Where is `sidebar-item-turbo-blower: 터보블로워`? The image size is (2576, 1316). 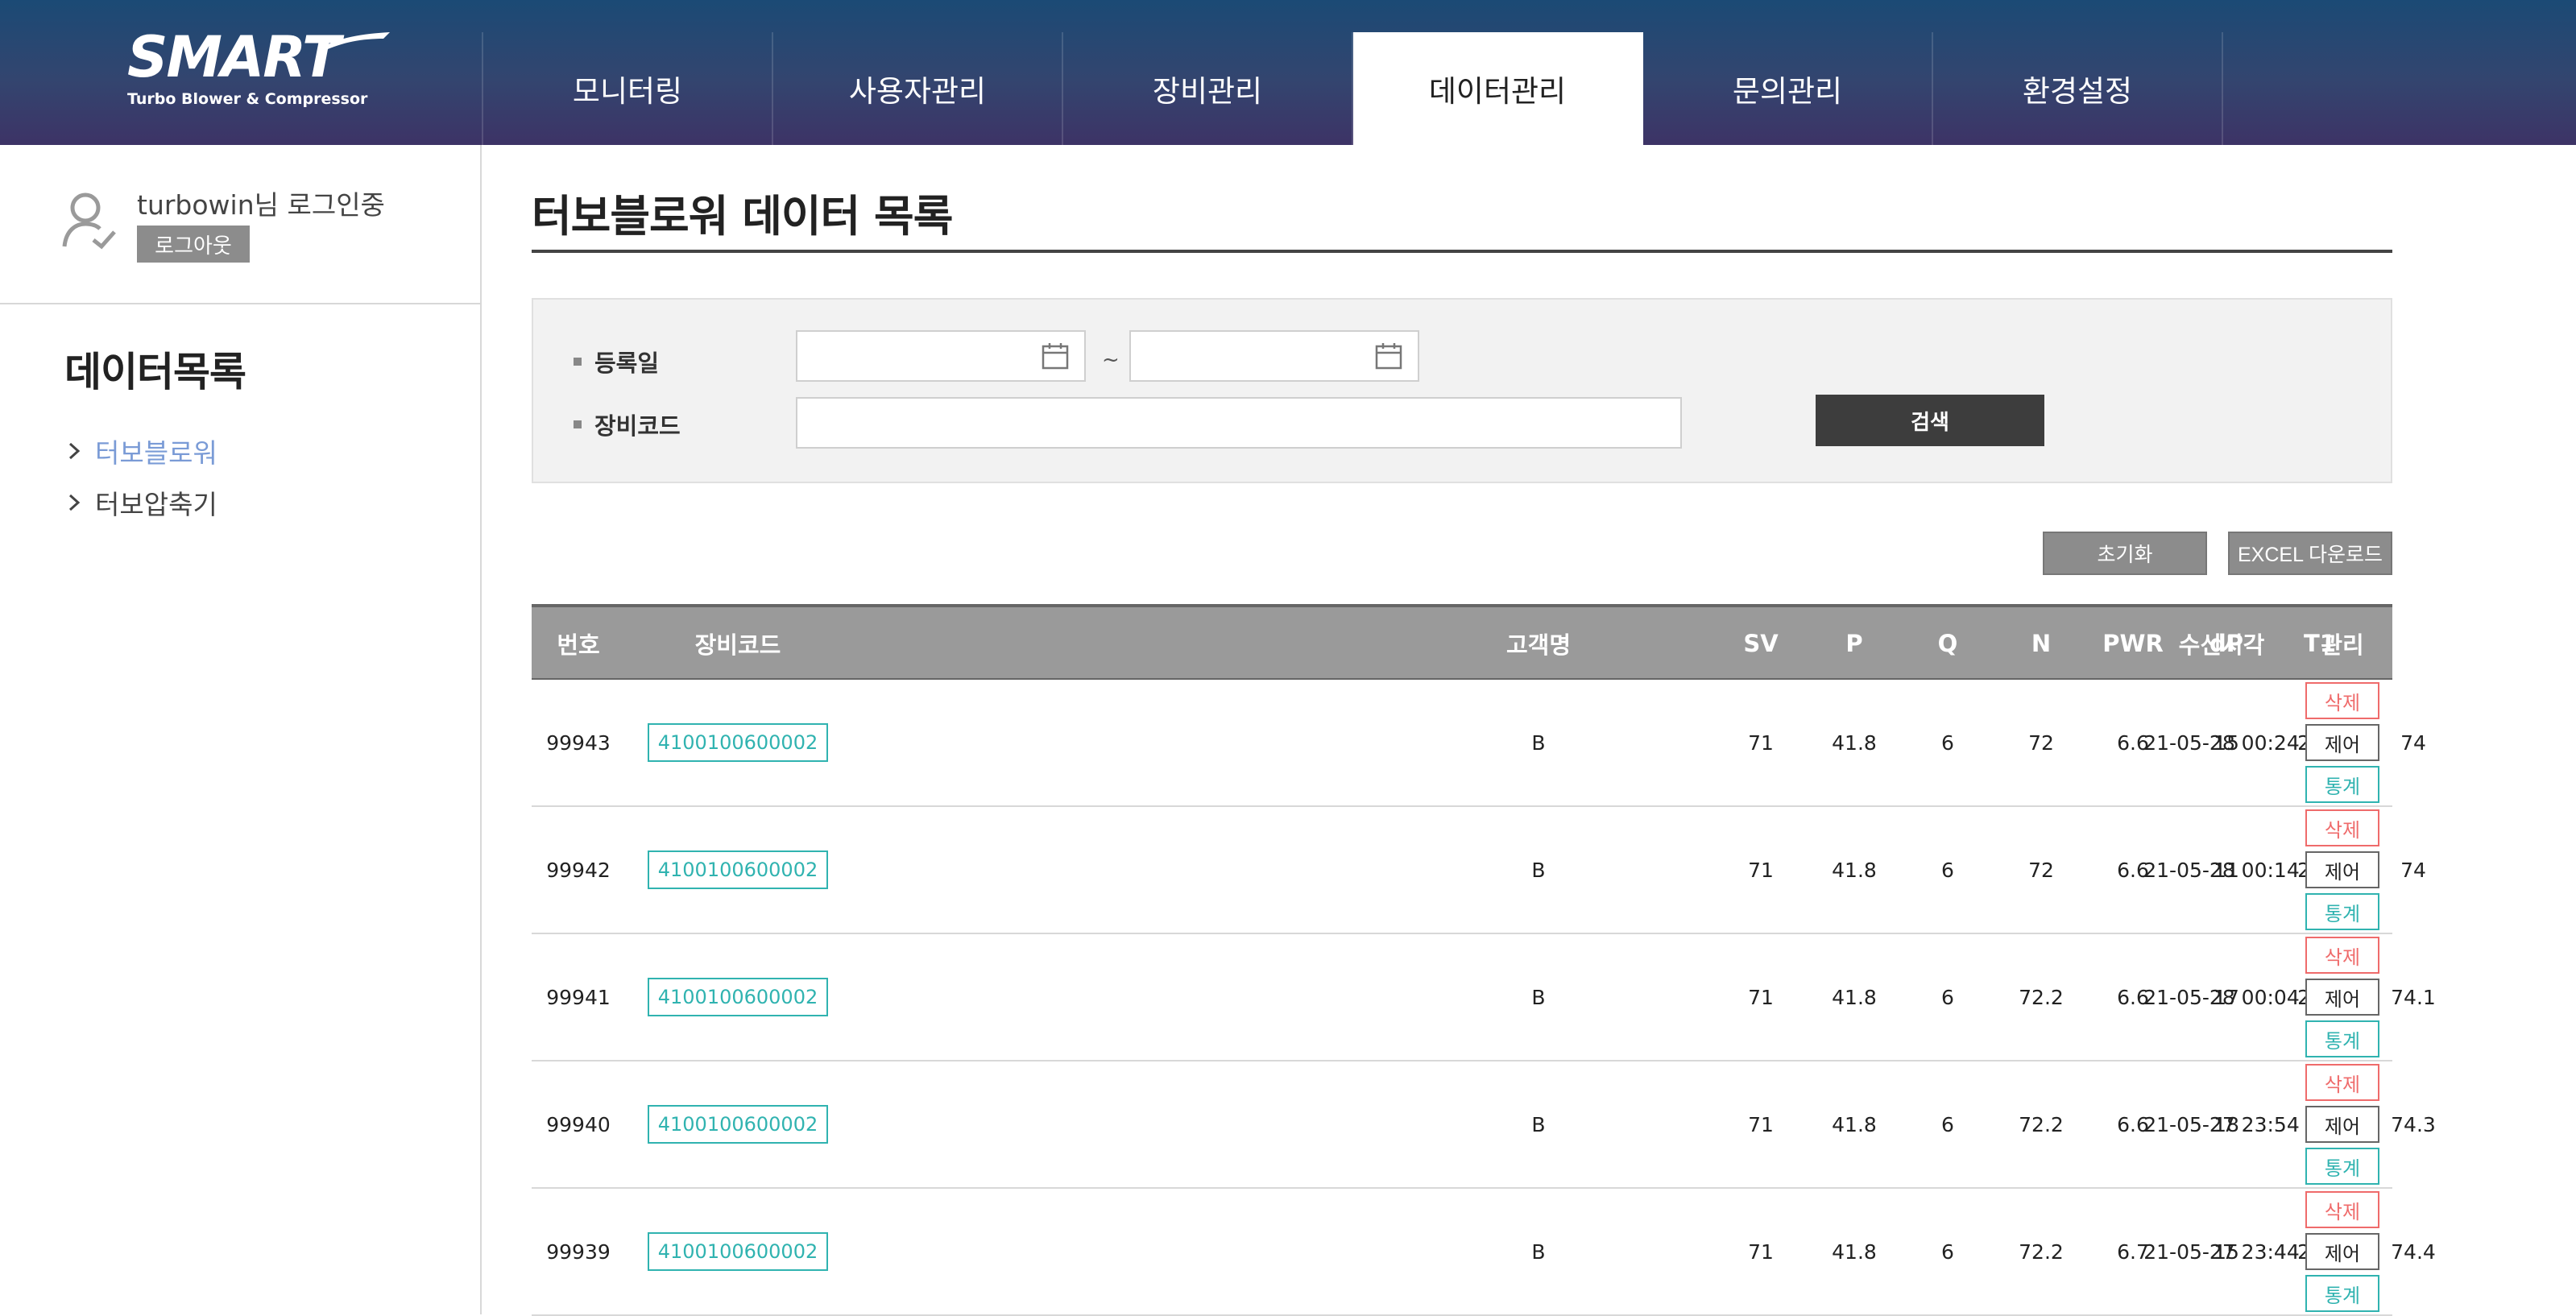
sidebar-item-turbo-blower: 터보블로워 is located at coordinates (140, 451).